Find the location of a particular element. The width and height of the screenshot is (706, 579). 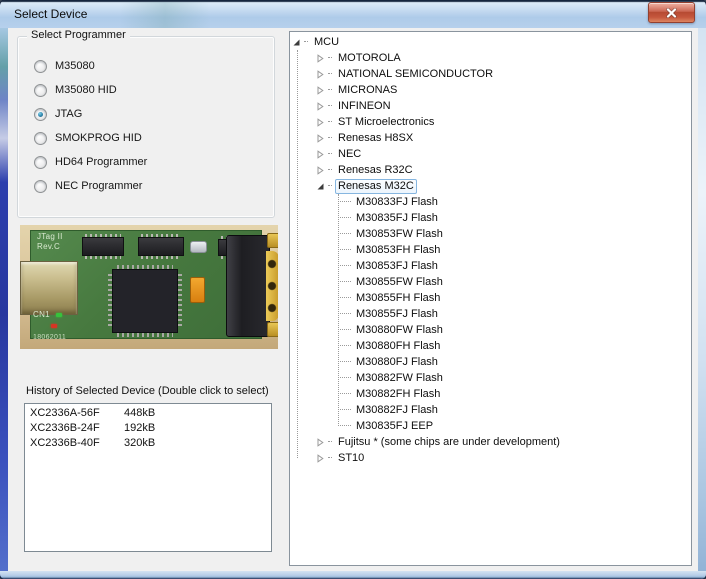

tree-node-renesas-h8sx: Renesas H8SX is located at coordinates (503, 138).